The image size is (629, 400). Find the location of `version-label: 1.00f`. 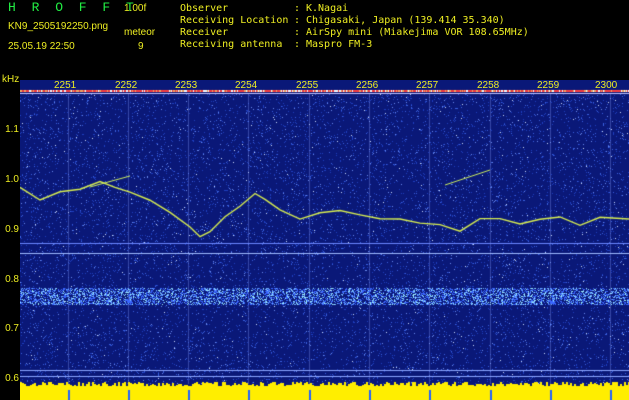

version-label: 1.00f is located at coordinates (135, 8).